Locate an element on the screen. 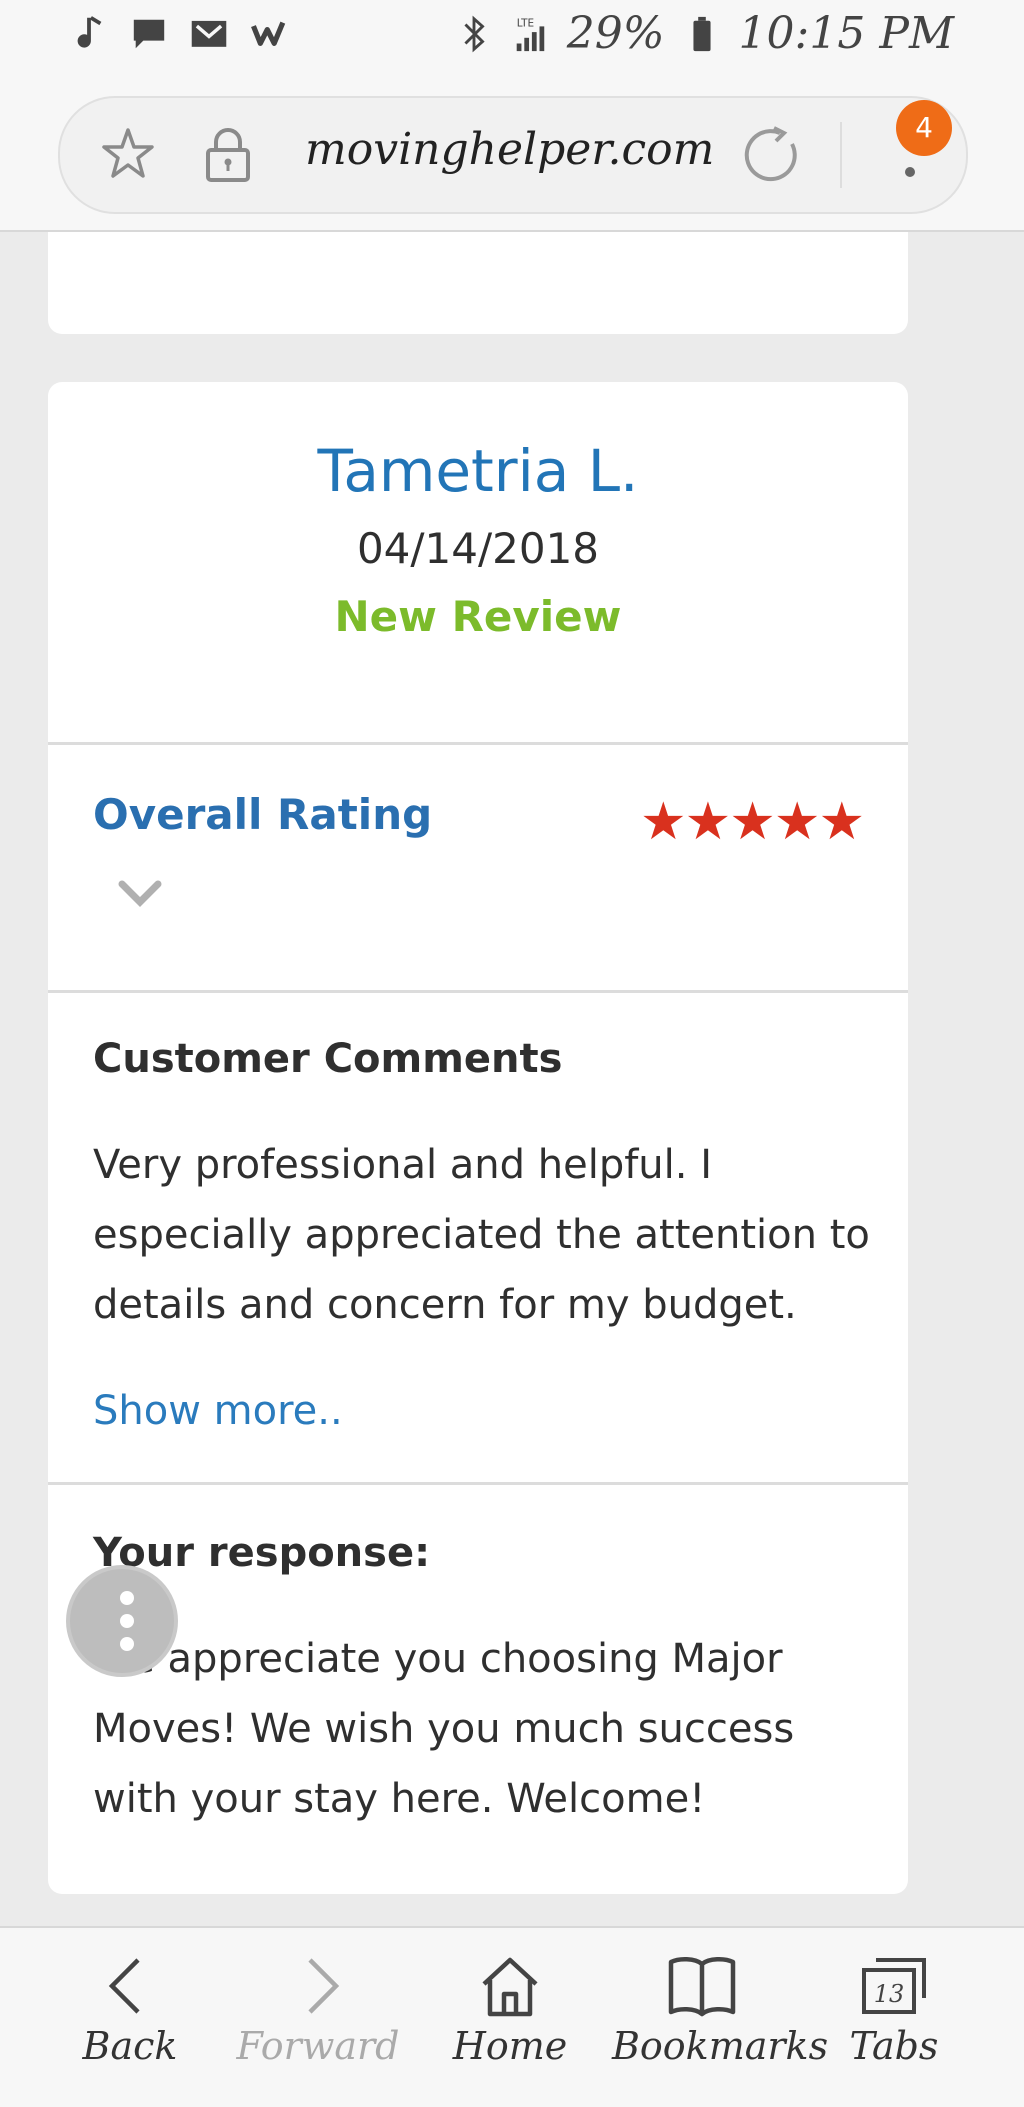  overall-rating-label: Overall Rating is located at coordinates (263, 814).